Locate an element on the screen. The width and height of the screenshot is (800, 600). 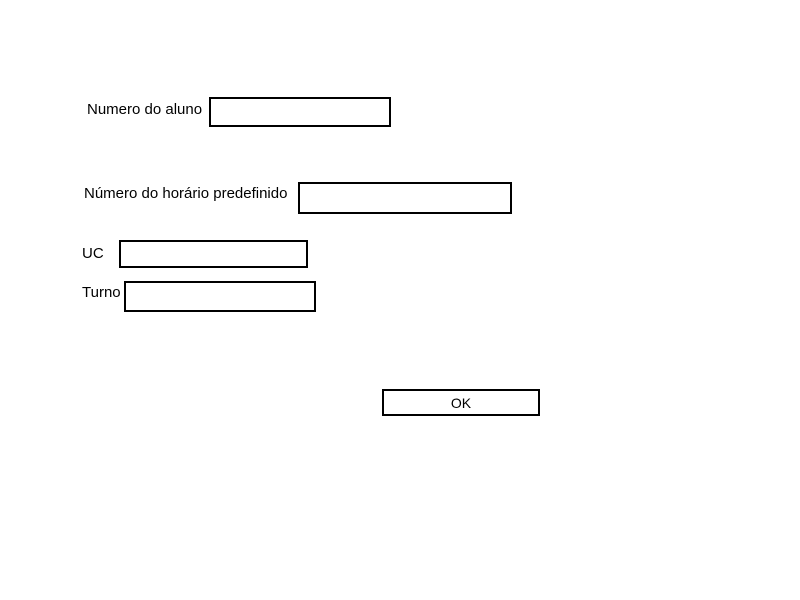
schedule-number-input is located at coordinates (405, 198).